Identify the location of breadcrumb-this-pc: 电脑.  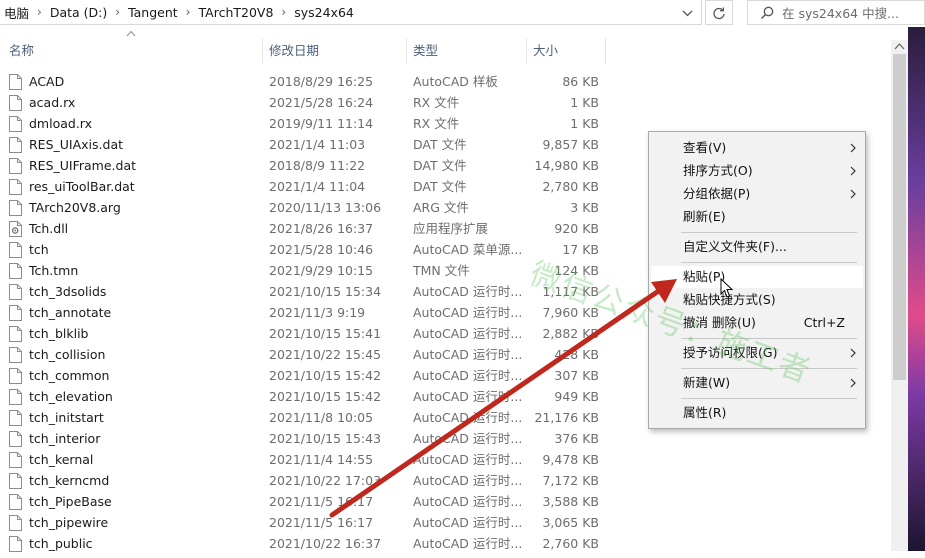
(16, 12).